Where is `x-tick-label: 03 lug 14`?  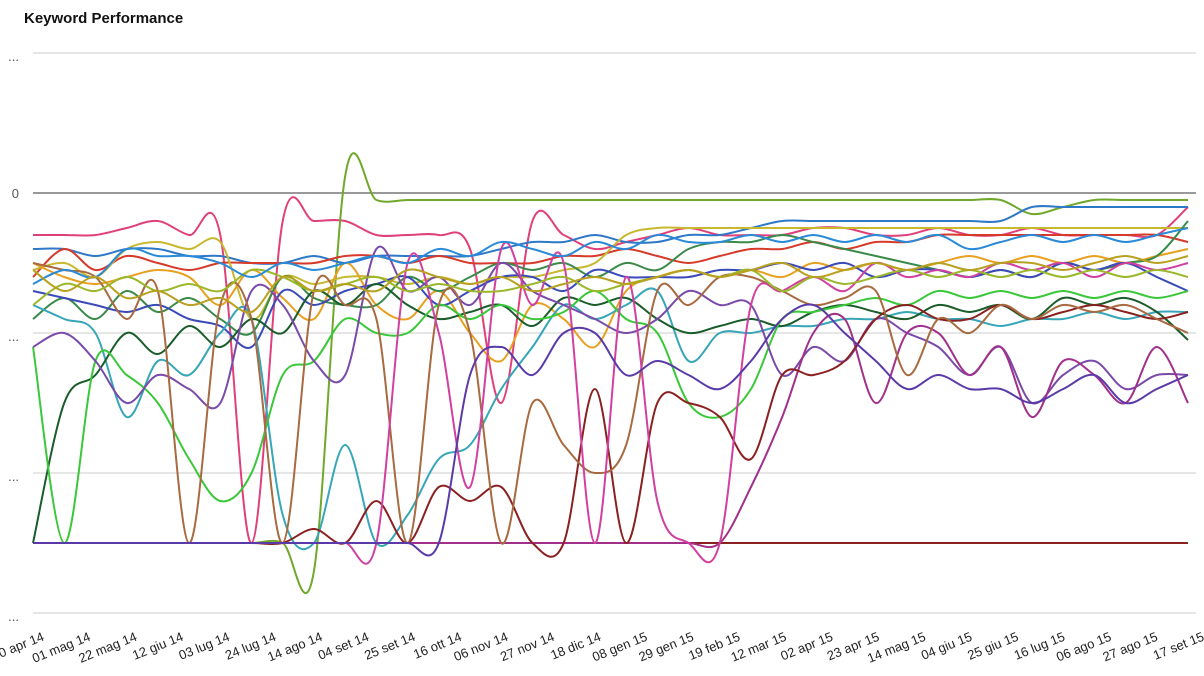 x-tick-label: 03 lug 14 is located at coordinates (204, 646).